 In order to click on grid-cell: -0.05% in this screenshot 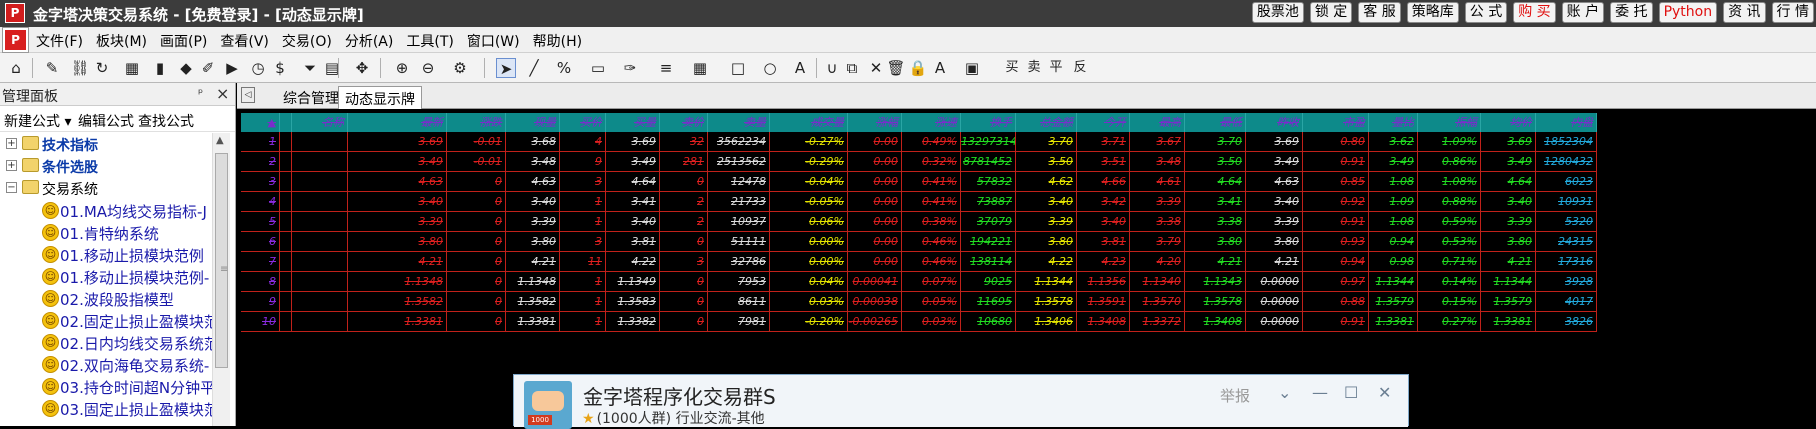, I will do `click(809, 202)`.